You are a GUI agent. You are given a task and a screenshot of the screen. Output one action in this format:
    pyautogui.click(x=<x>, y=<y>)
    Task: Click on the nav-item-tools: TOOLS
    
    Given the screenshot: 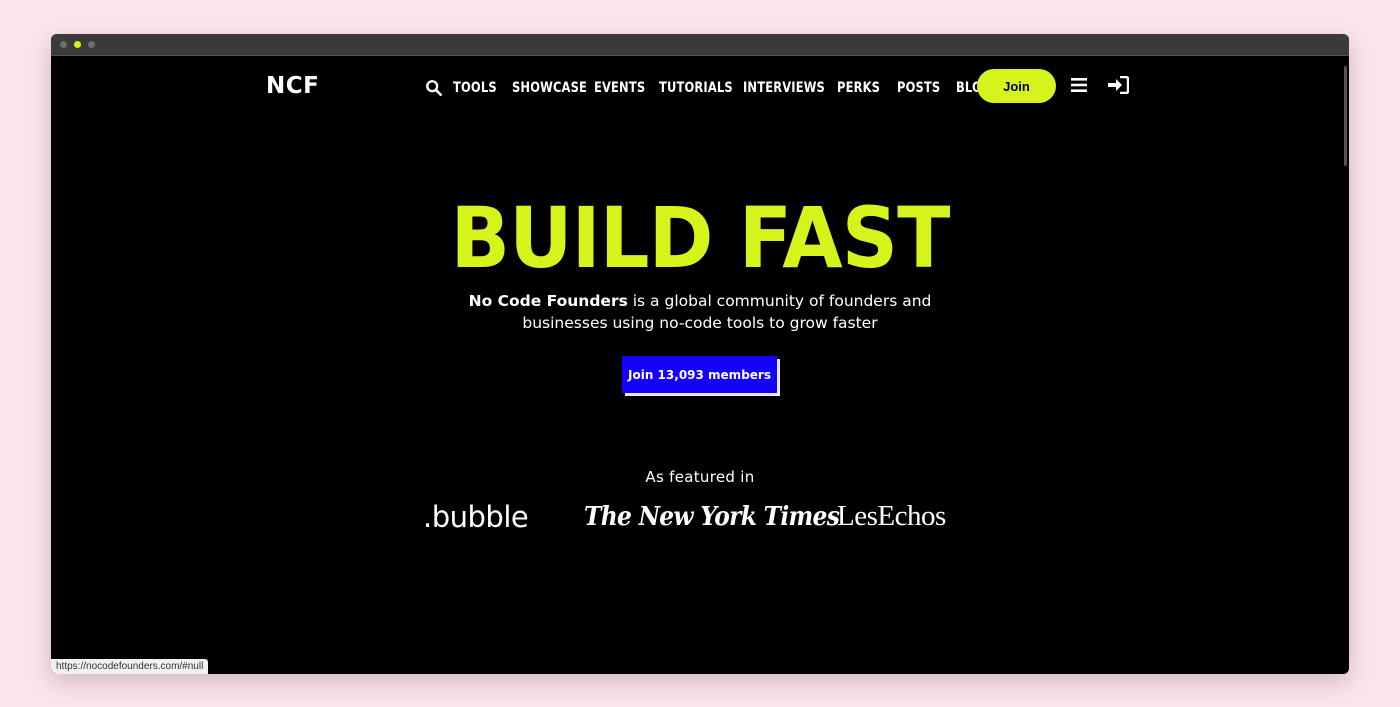 What is the action you would take?
    pyautogui.click(x=475, y=88)
    